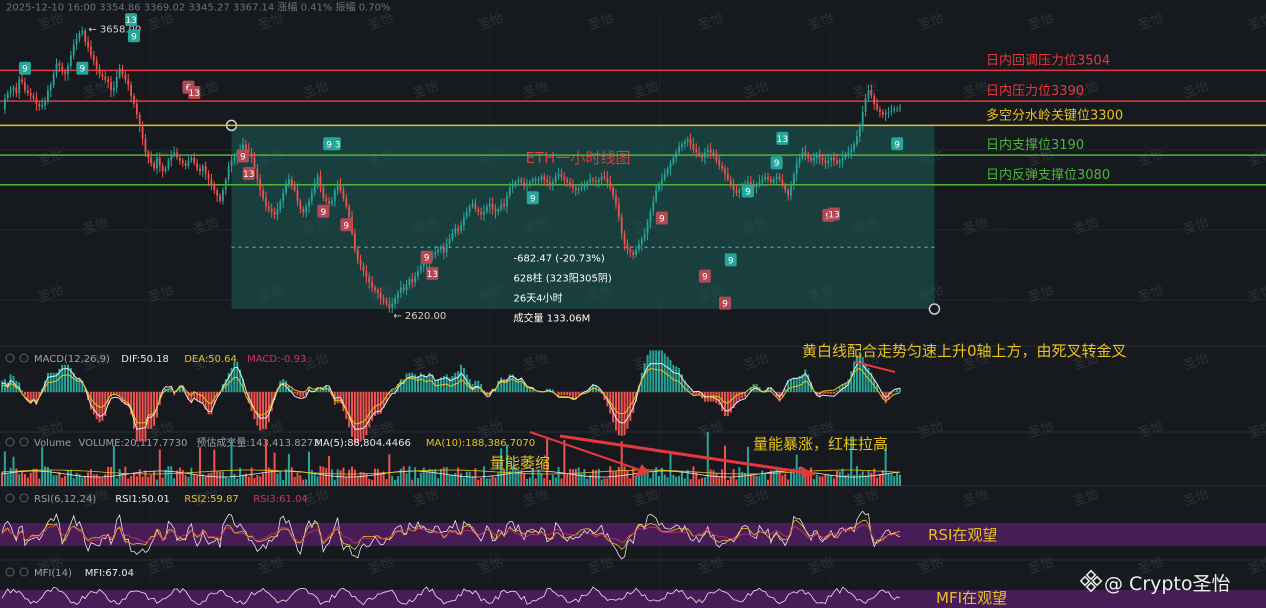  Describe the element at coordinates (276, 359) in the screenshot. I see `pane-header-item: MACD:-0.93` at that location.